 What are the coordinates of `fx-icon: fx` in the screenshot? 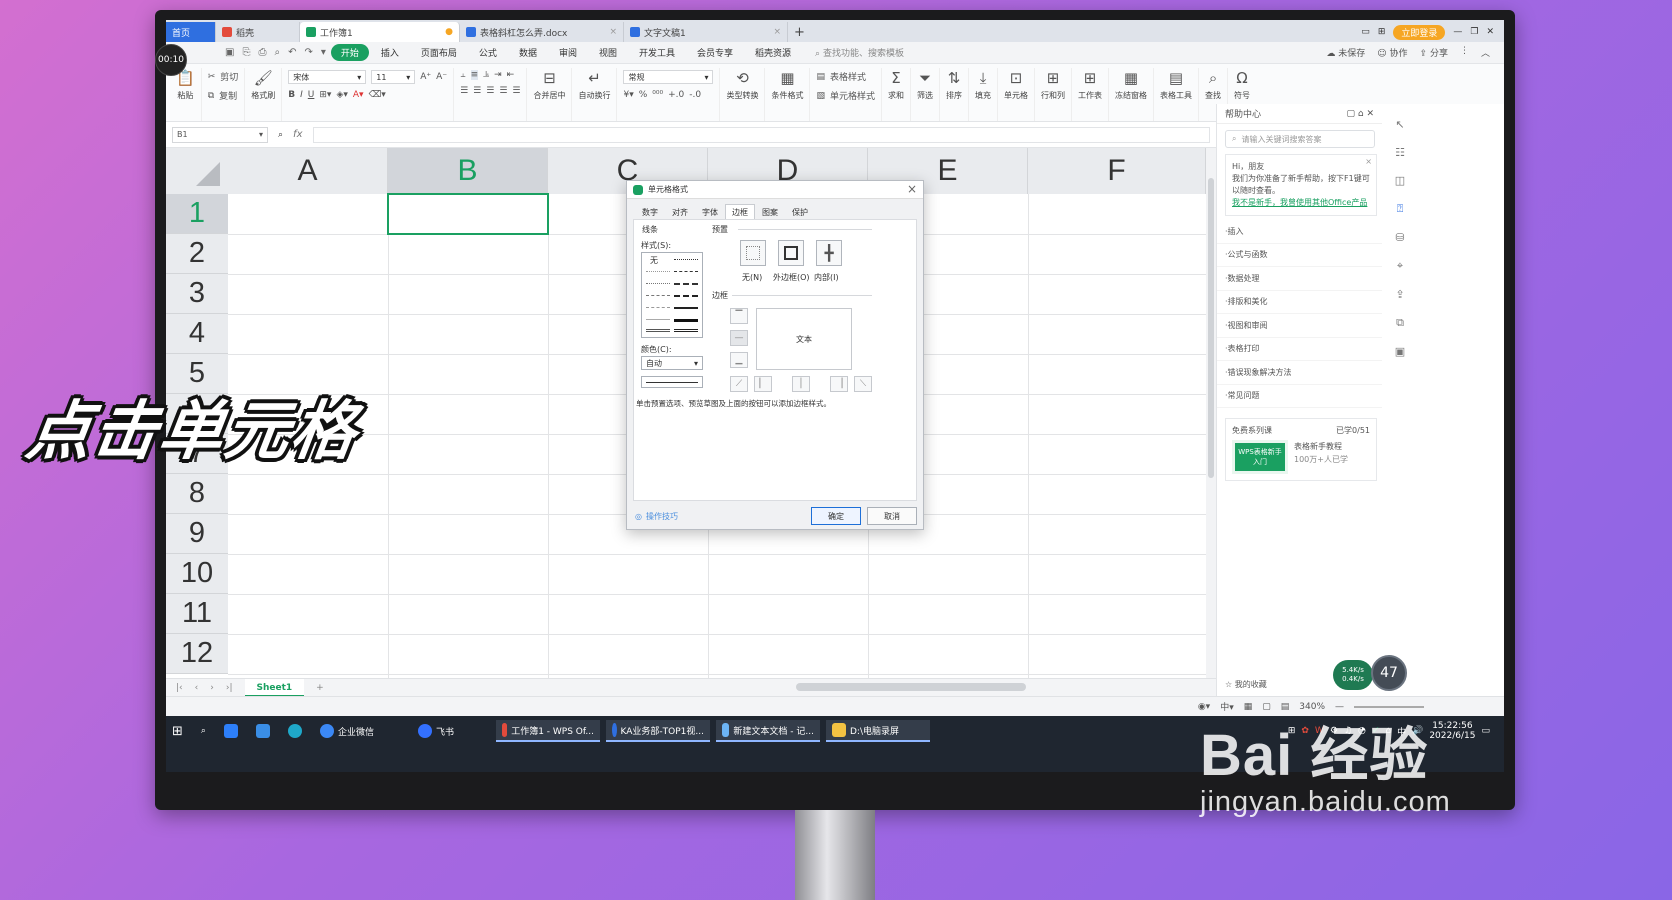 It's located at (297, 134).